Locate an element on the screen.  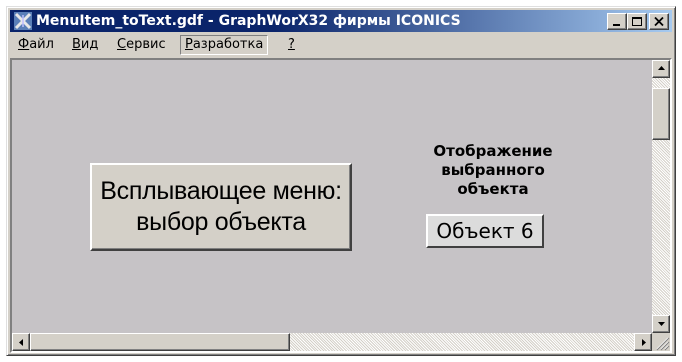
arrow-down-icon is located at coordinates (661, 324).